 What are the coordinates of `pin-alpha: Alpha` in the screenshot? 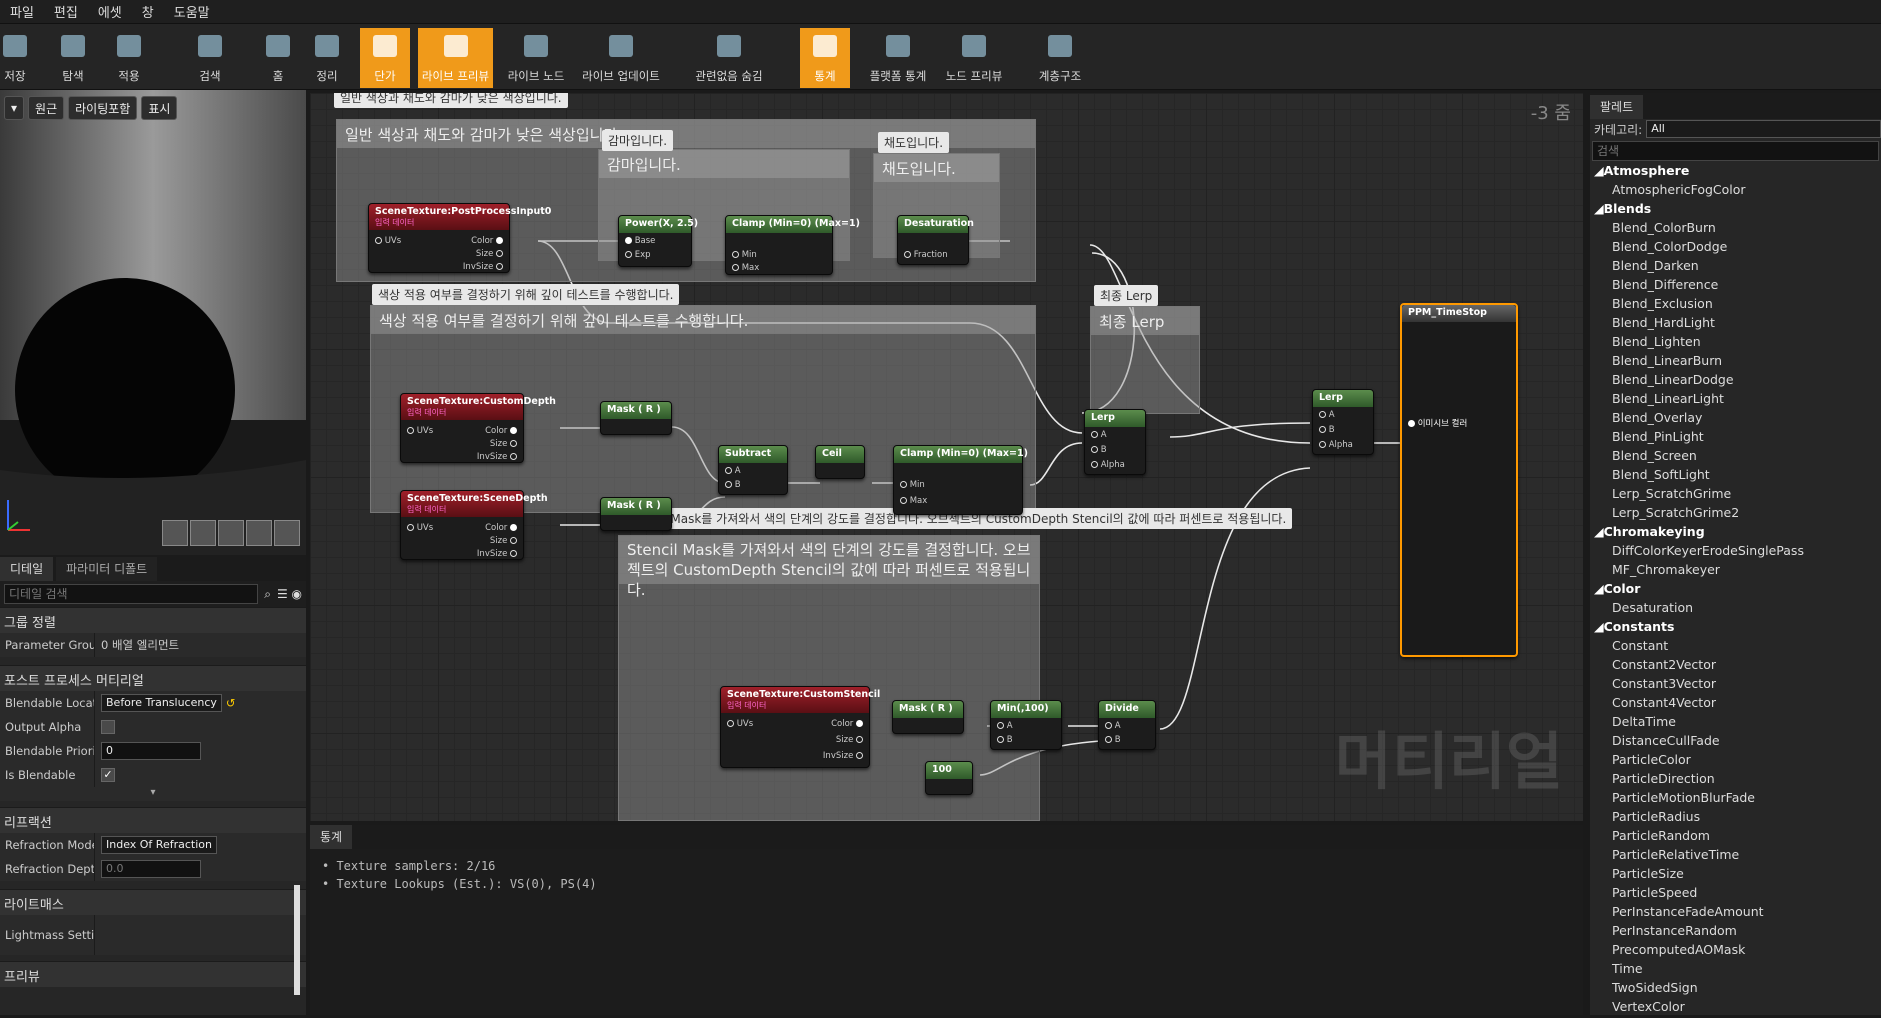 It's located at (1336, 445).